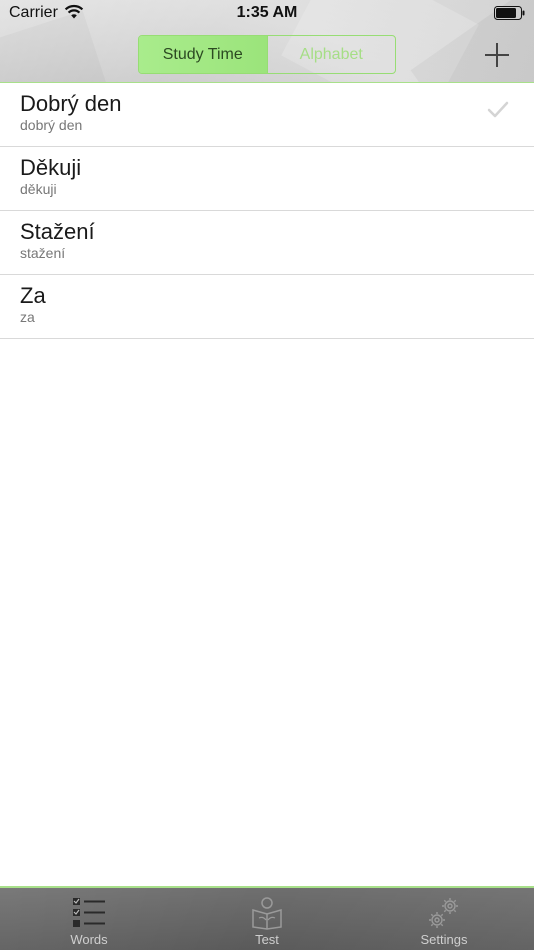 This screenshot has width=534, height=950. I want to click on word-pronunciation: za, so click(27, 317).